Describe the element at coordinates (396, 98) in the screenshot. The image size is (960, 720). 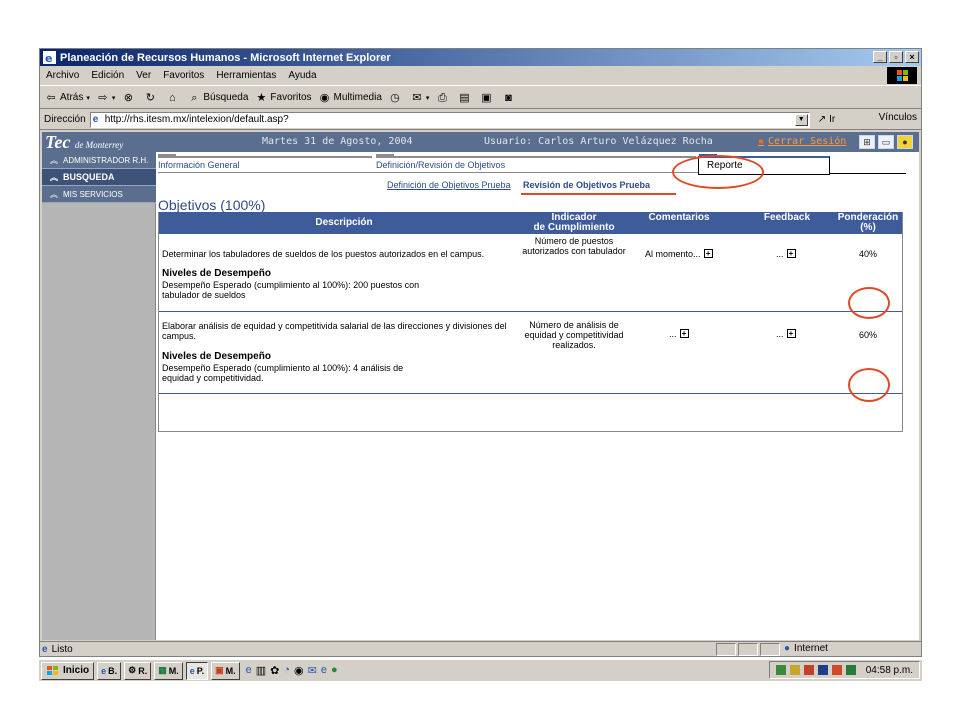
I see `history-button: ◷` at that location.